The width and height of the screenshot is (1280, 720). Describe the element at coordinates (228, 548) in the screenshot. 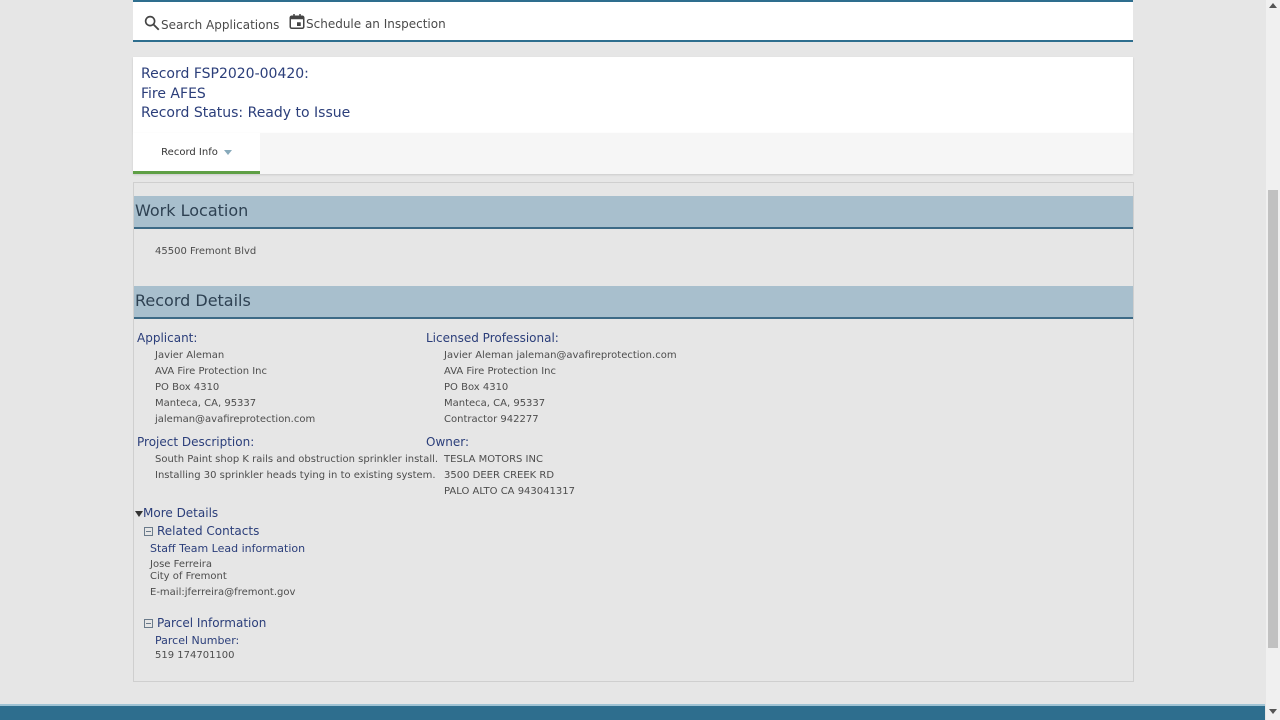

I see `staff-team-lead-heading: Staff Team Lead information` at that location.